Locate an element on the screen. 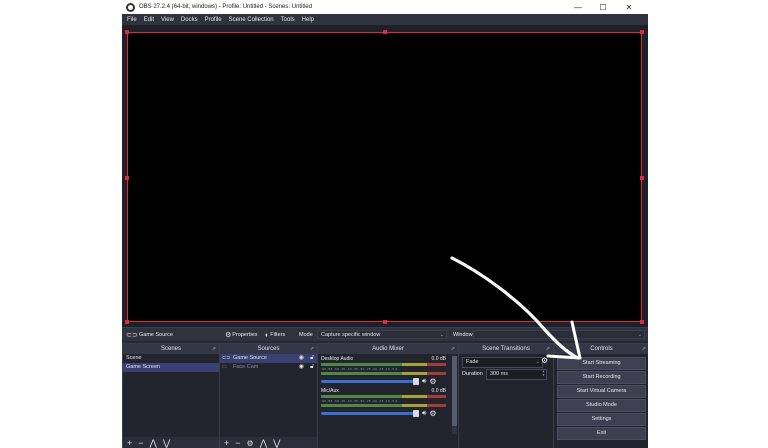 This screenshot has width=768, height=448. annotation-arrow is located at coordinates (516, 308).